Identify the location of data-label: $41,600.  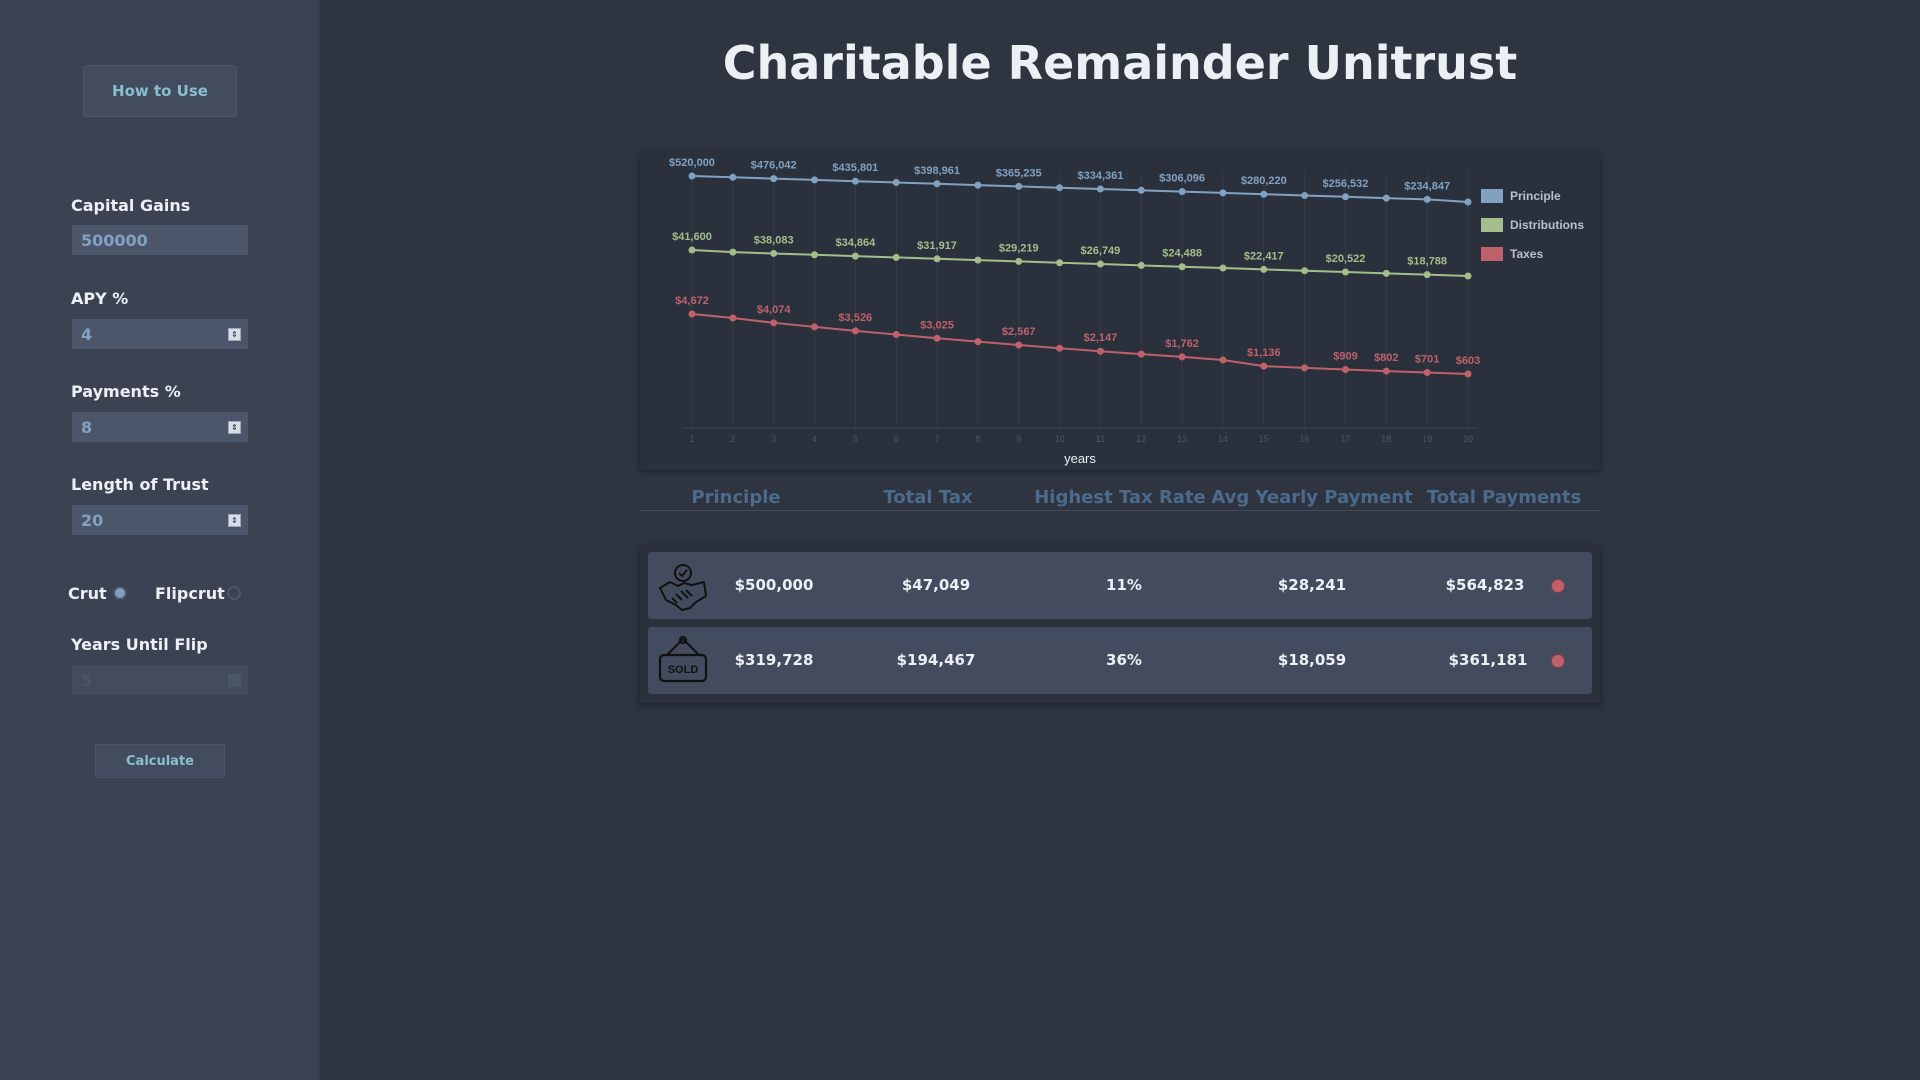
(692, 237).